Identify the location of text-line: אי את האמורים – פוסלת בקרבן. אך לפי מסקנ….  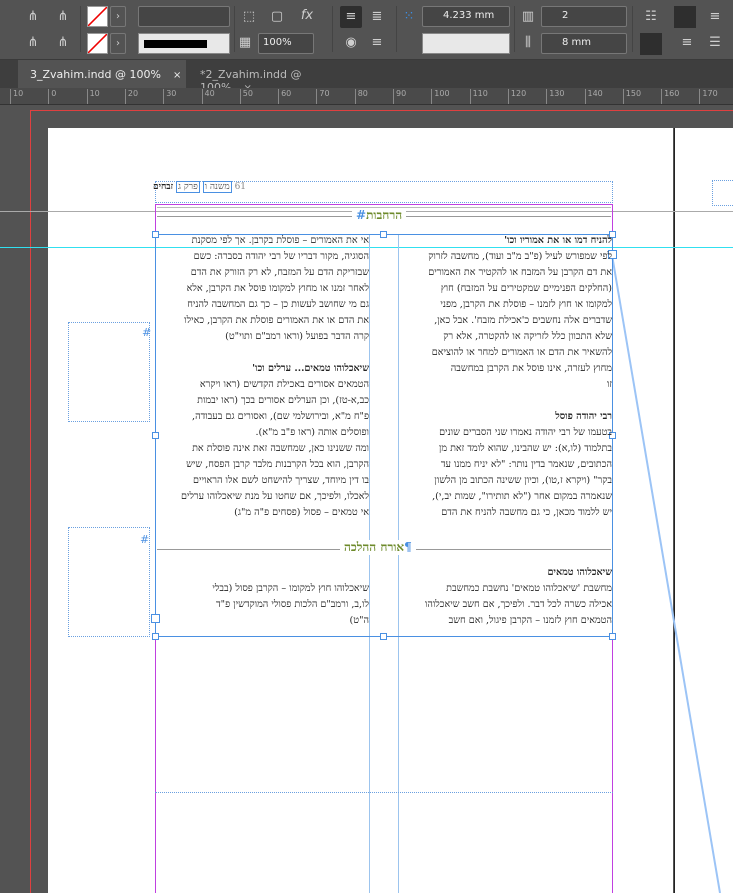
(280, 240).